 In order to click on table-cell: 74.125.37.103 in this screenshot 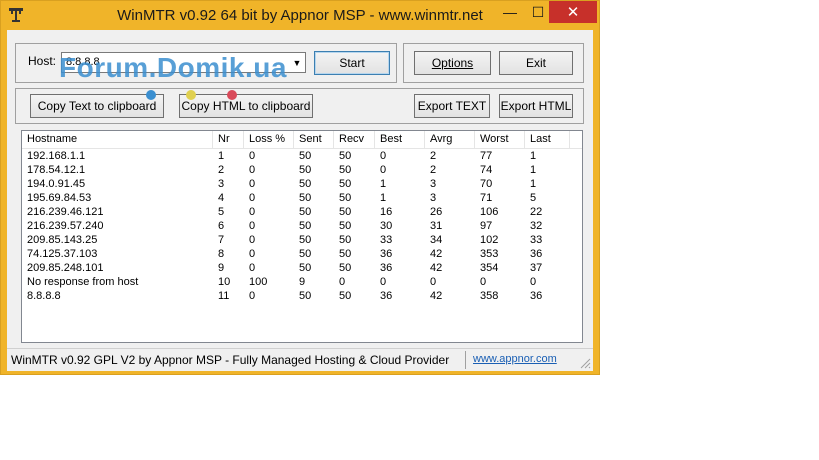, I will do `click(62, 254)`.